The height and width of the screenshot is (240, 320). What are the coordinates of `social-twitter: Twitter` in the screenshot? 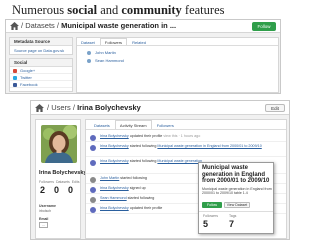 It's located at (41, 77).